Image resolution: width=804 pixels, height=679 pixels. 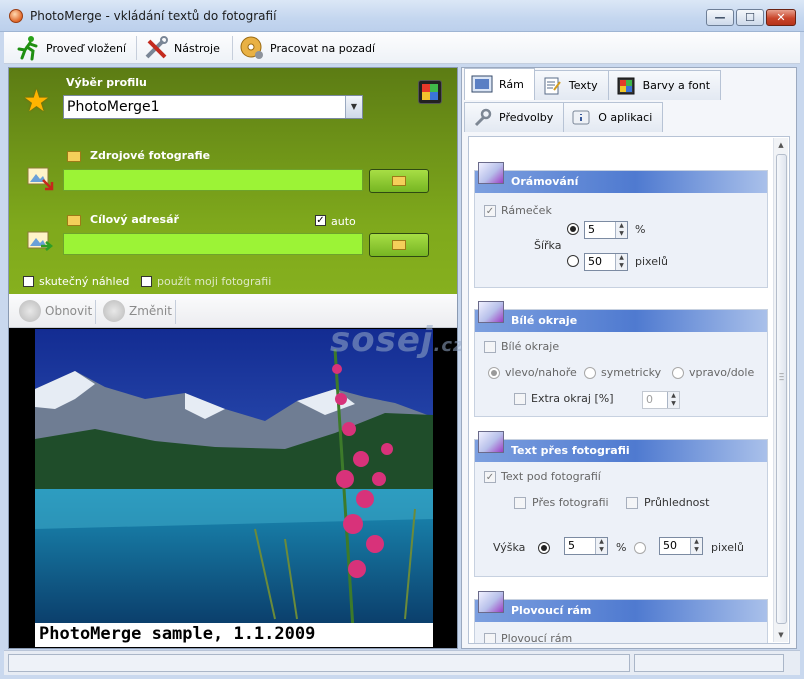 I want to click on width-pixel-radio, so click(x=573, y=261).